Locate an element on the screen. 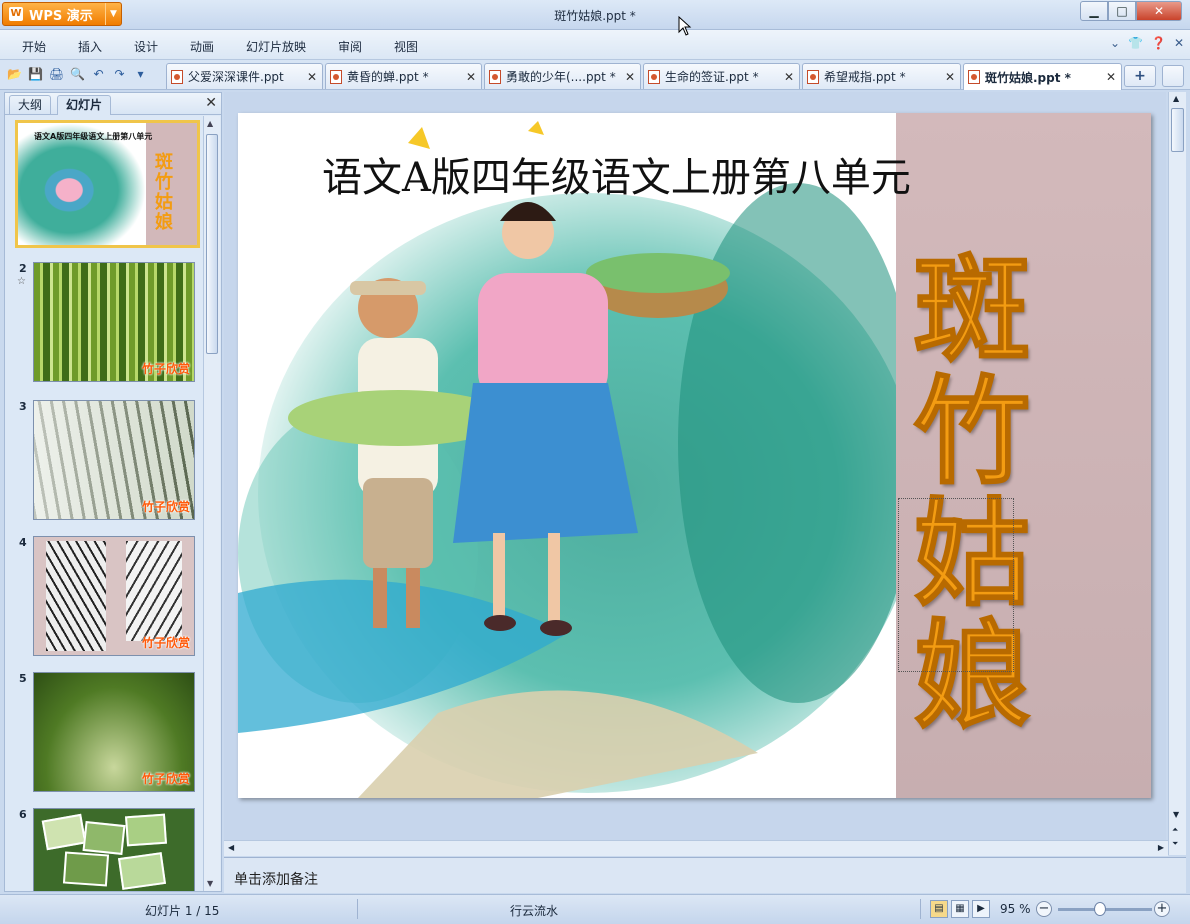  thumbnail-slide-5: 5 竹子欣赏 is located at coordinates (103, 733).